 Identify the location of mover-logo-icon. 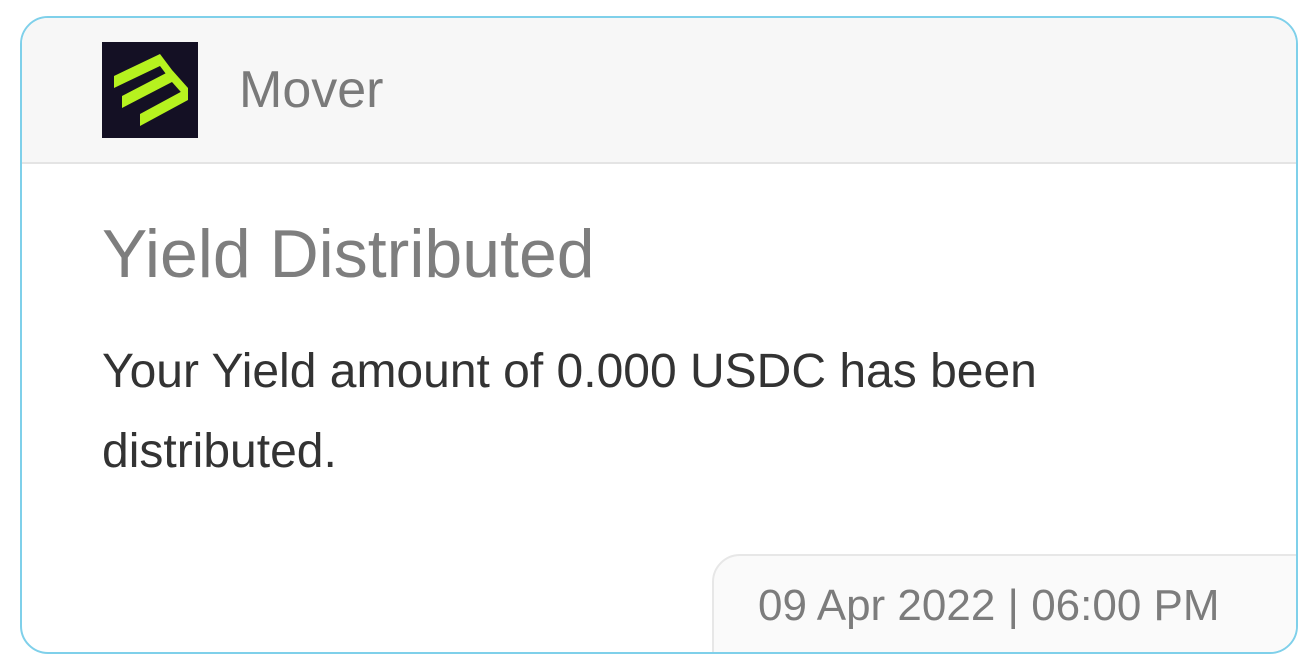
(150, 90).